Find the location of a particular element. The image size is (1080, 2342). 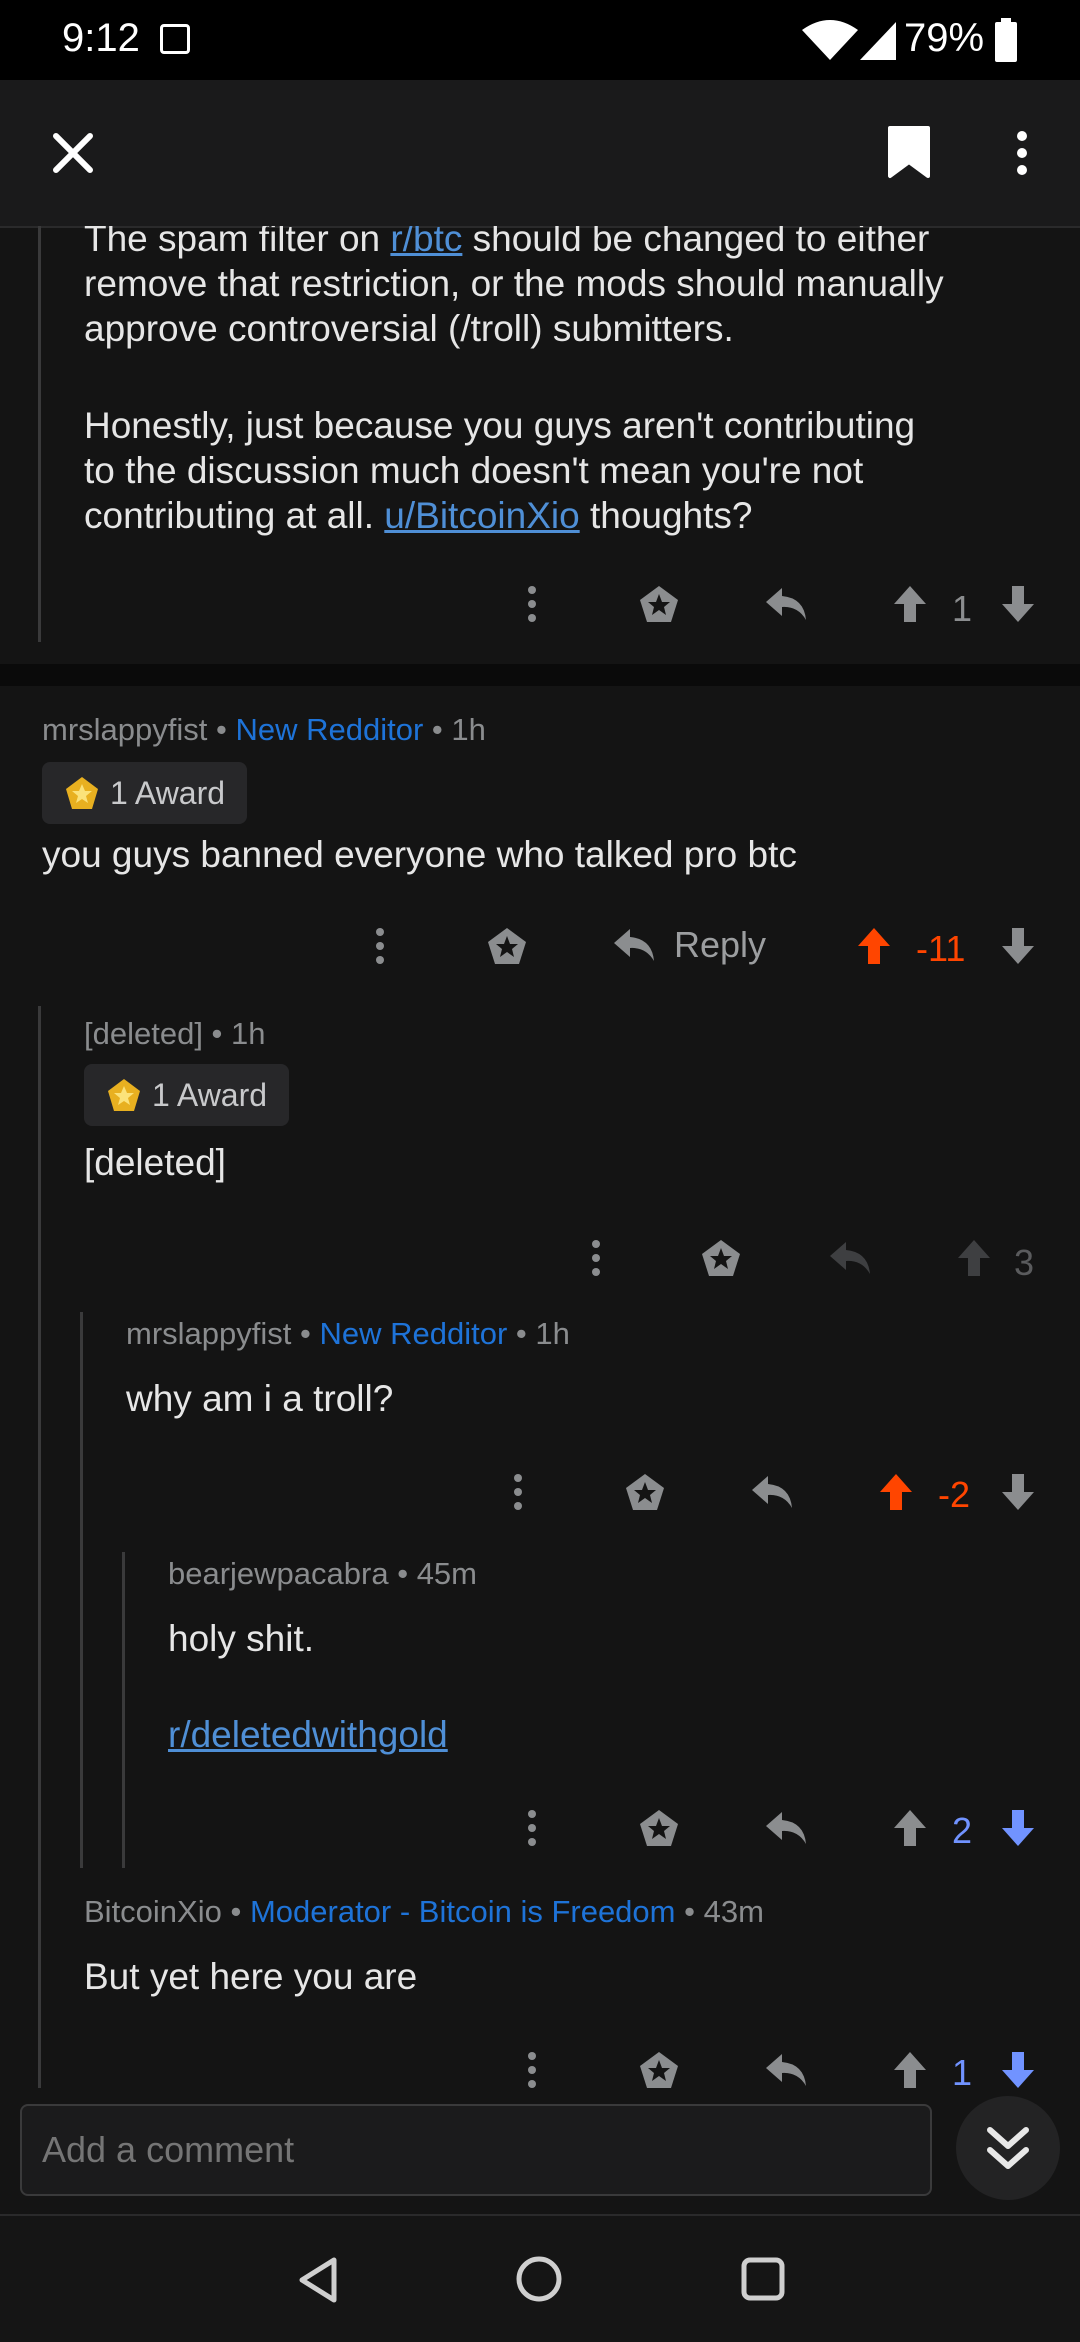

author: [deleted] is located at coordinates (143, 1033).